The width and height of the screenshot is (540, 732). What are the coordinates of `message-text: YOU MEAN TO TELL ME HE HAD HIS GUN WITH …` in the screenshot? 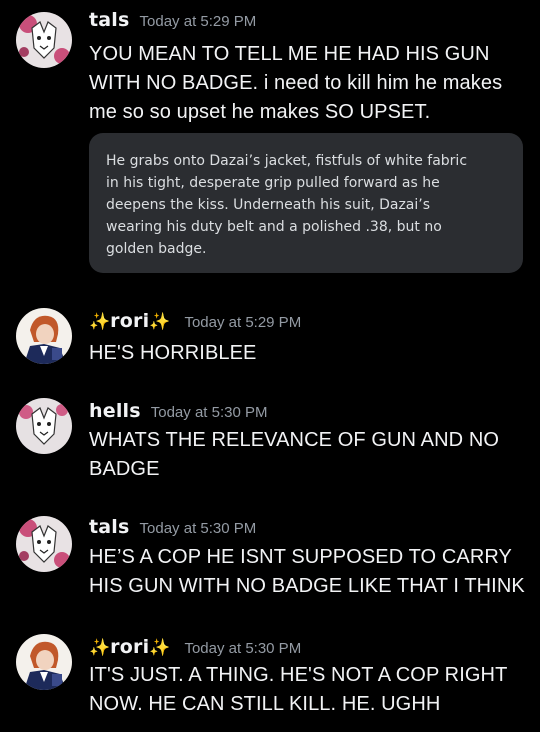 It's located at (296, 83).